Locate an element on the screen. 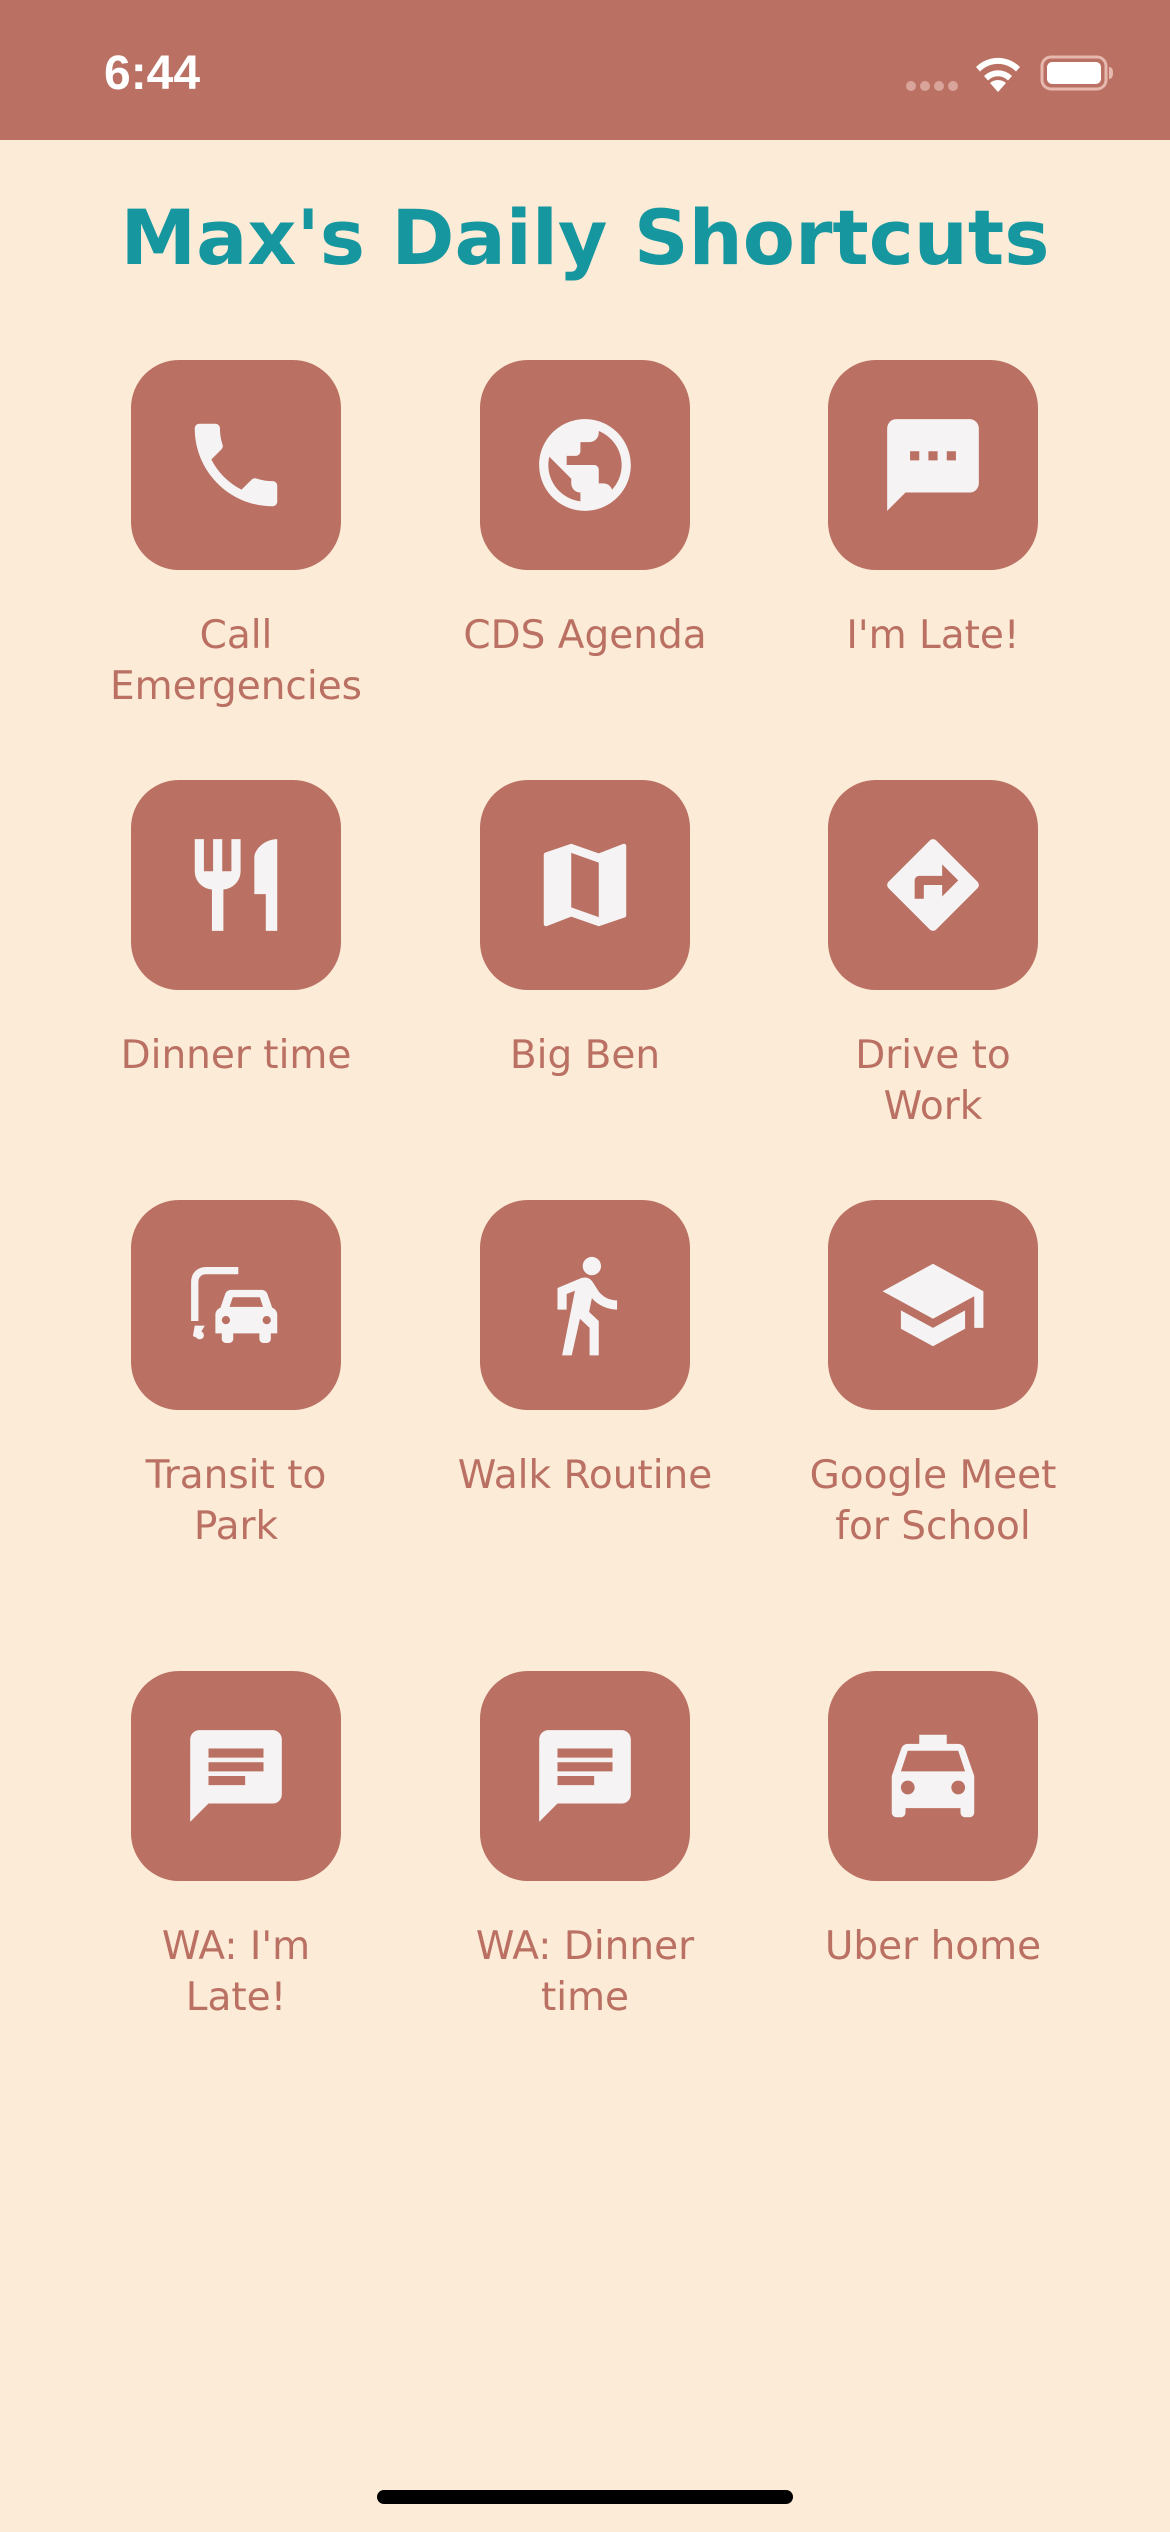 This screenshot has height=2532, width=1170. shortcut-walk-routine: Walk Routine is located at coordinates (585, 1350).